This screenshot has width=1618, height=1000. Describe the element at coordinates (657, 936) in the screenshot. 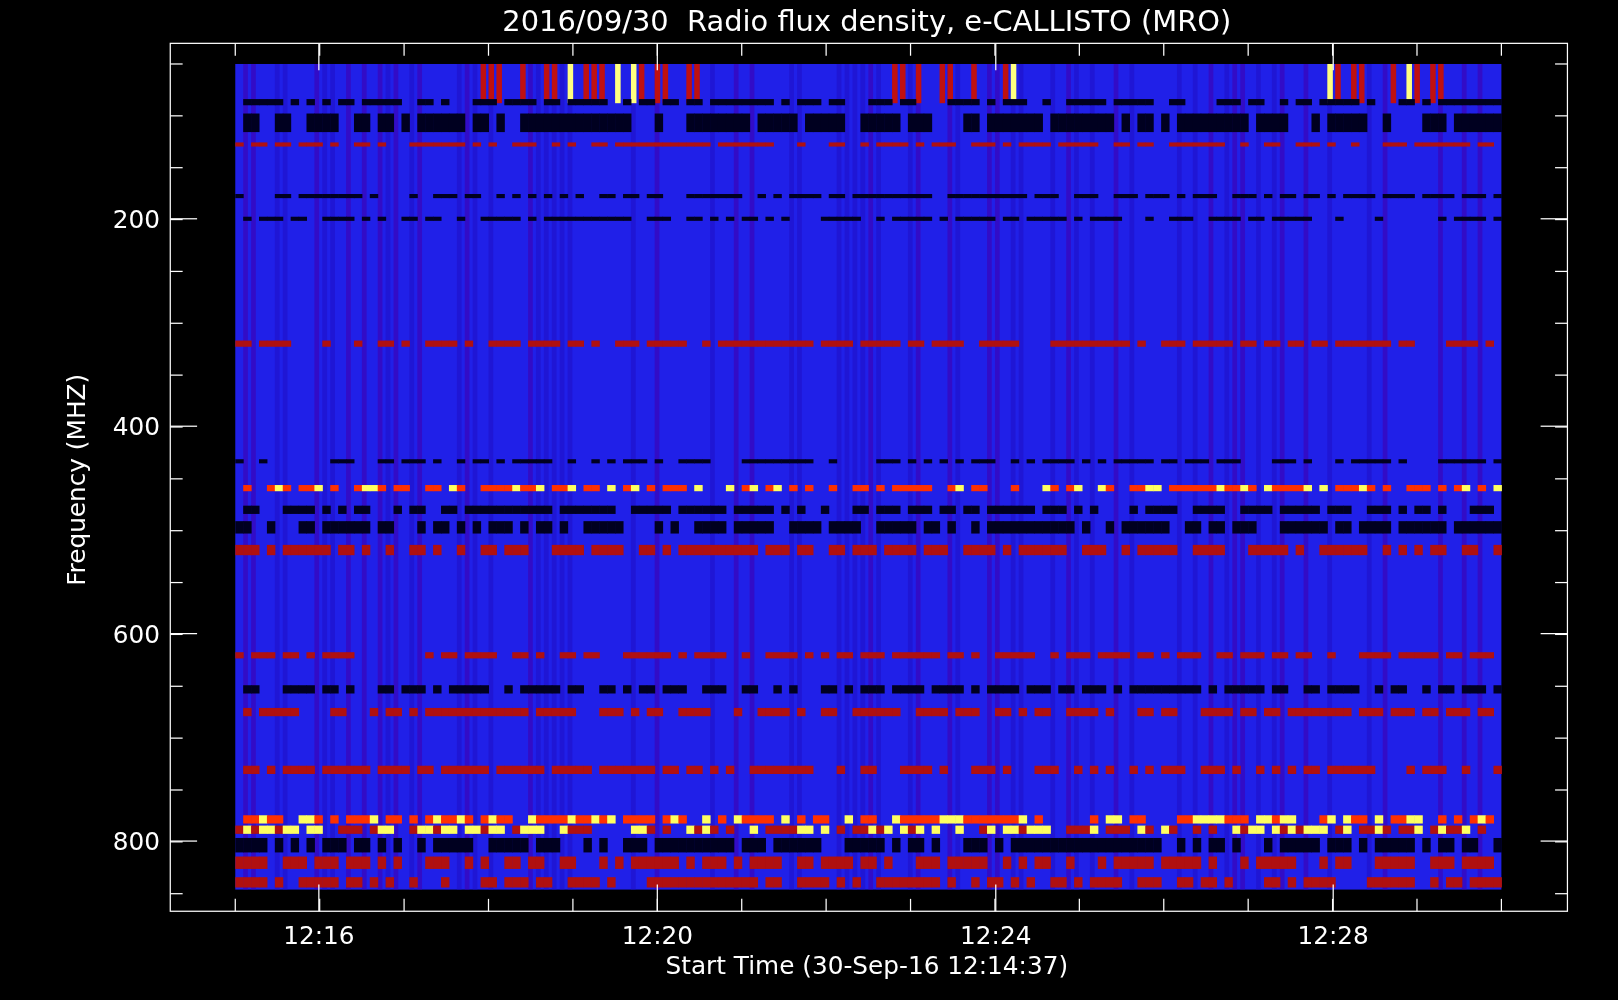

I see `axis-tick-label: 12:20` at that location.